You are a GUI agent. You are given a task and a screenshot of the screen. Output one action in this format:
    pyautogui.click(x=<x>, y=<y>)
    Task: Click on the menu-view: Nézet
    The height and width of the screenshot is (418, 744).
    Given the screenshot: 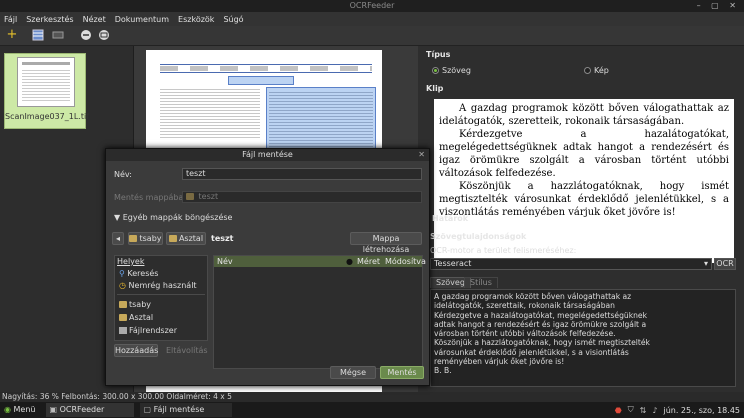 What is the action you would take?
    pyautogui.click(x=94, y=19)
    